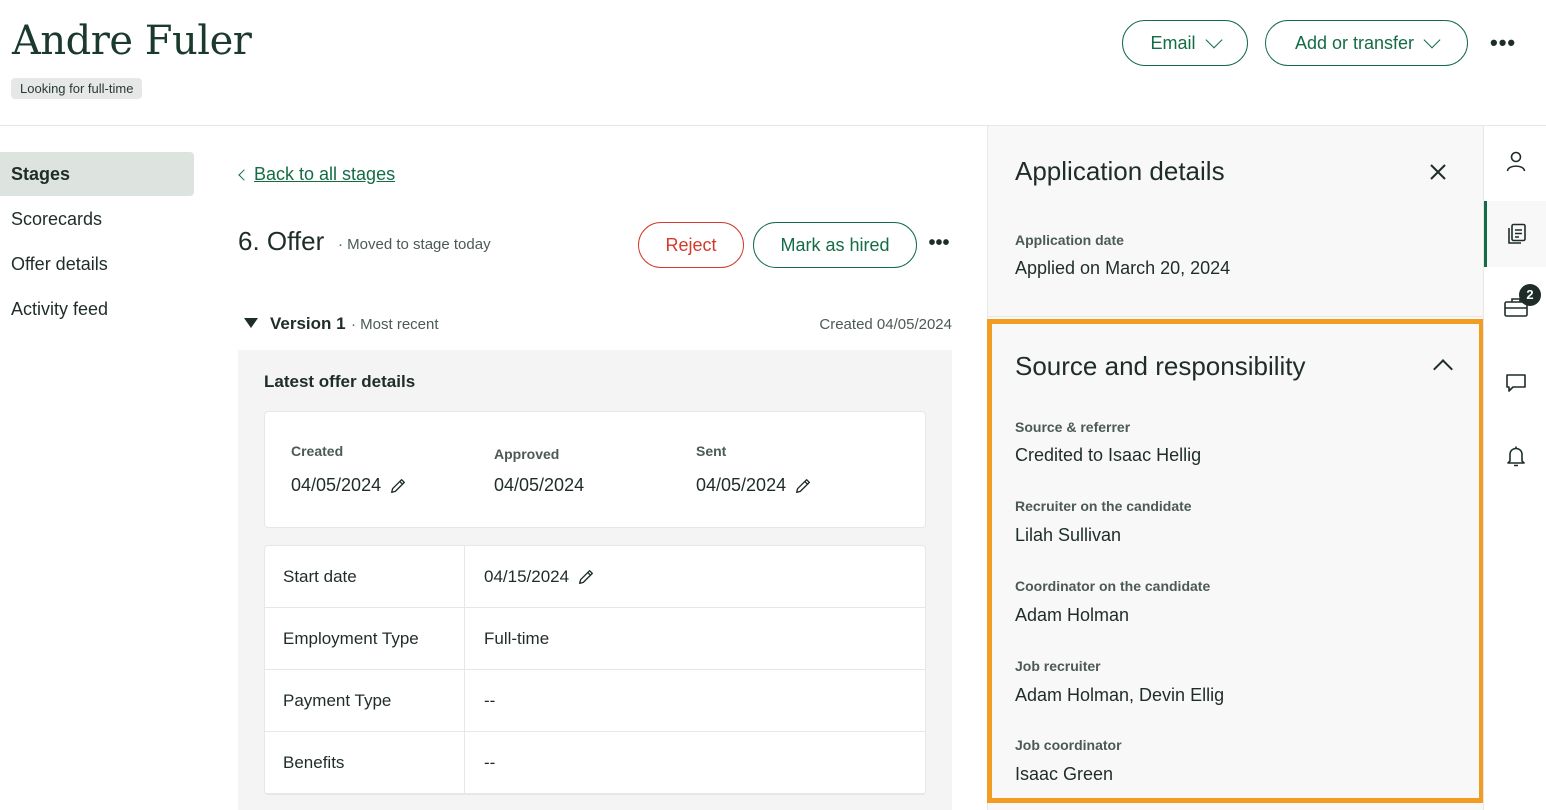 The width and height of the screenshot is (1546, 810). What do you see at coordinates (1120, 695) in the screenshot?
I see `job-recruiter-value: Adam Holman, Devin Ellig` at bounding box center [1120, 695].